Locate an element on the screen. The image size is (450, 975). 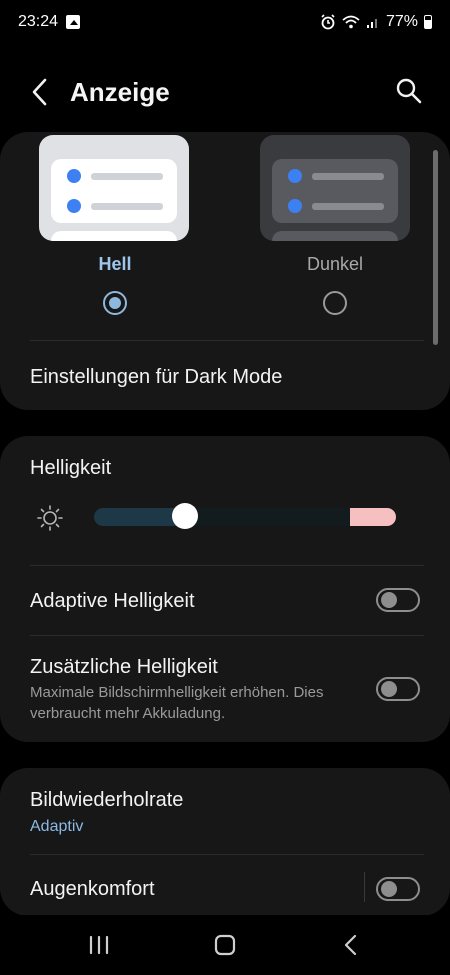
light-theme-radio is located at coordinates (115, 303).